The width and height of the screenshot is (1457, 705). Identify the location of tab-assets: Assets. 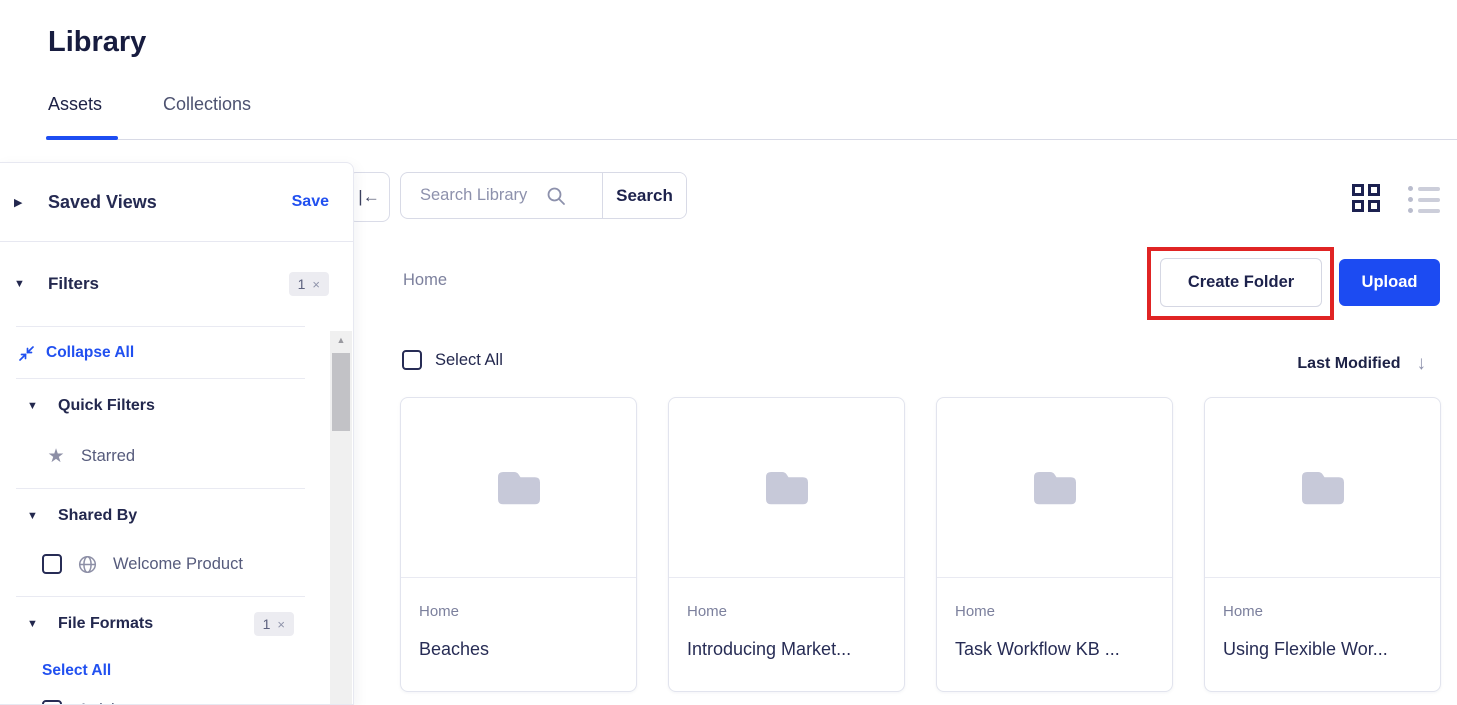
(75, 104).